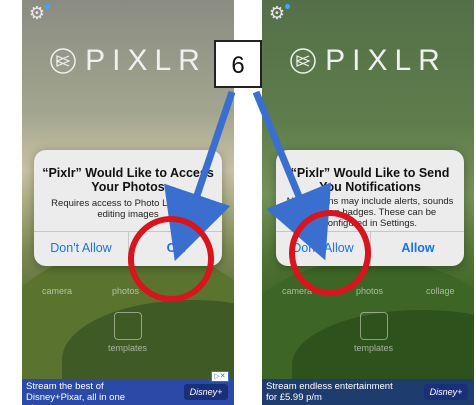 This screenshot has height=405, width=476. Describe the element at coordinates (171, 259) in the screenshot. I see `highlight-ring-ok` at that location.